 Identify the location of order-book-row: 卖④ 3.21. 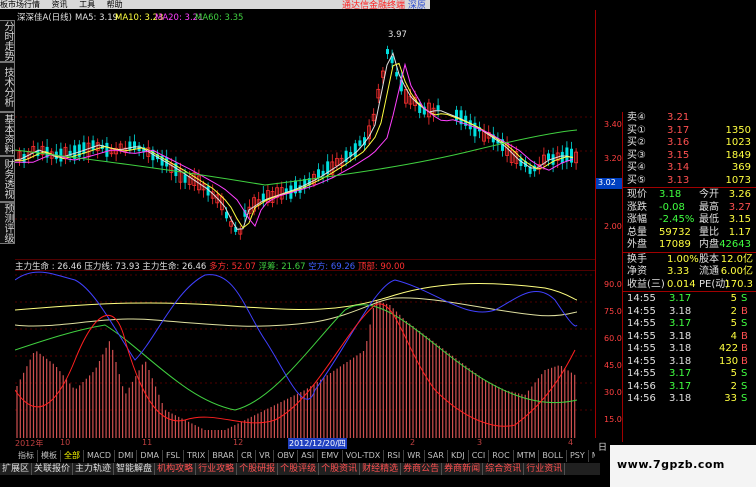
(689, 118).